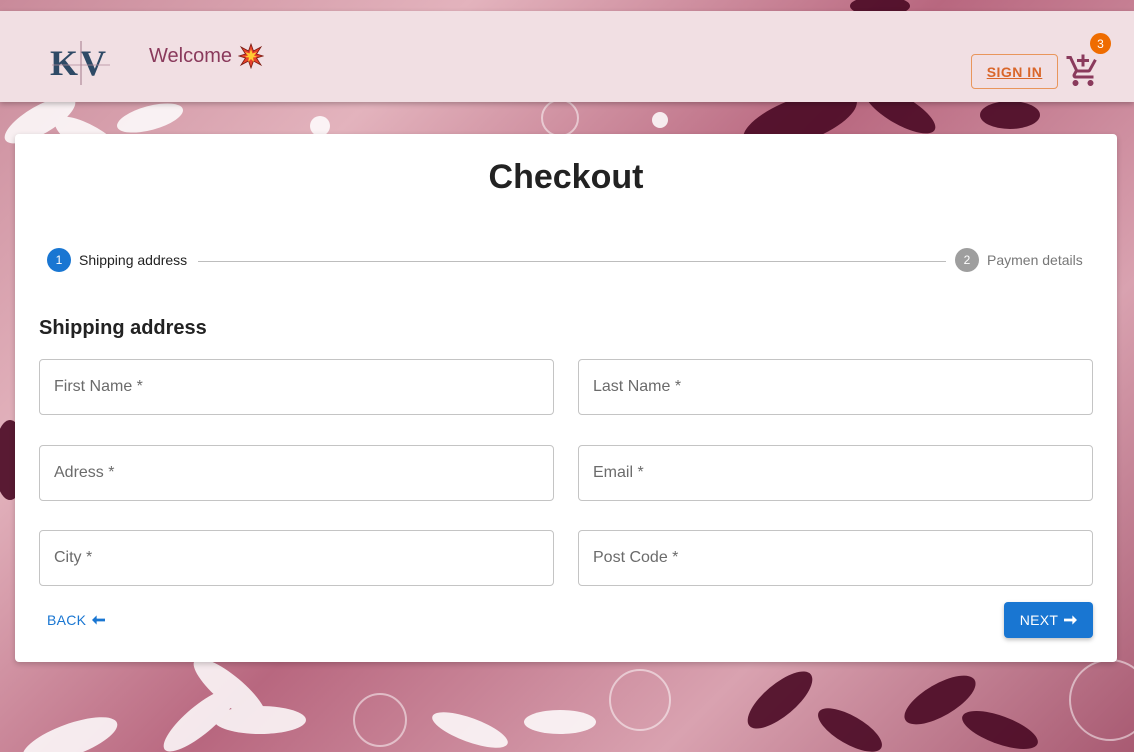 This screenshot has height=752, width=1134. What do you see at coordinates (296, 387) in the screenshot?
I see `first-name-field` at bounding box center [296, 387].